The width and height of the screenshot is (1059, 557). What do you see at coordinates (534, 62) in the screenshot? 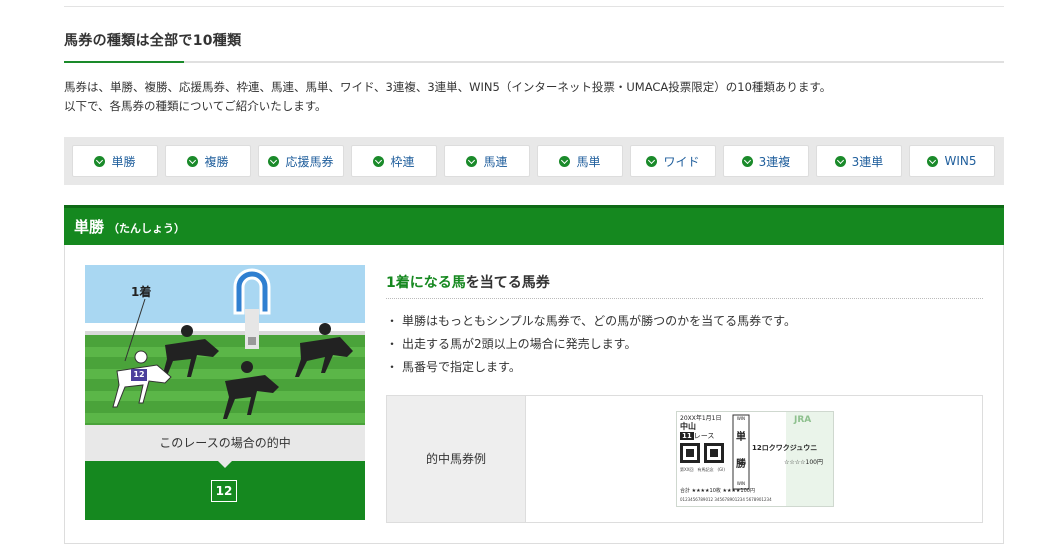
I see `section-underline` at bounding box center [534, 62].